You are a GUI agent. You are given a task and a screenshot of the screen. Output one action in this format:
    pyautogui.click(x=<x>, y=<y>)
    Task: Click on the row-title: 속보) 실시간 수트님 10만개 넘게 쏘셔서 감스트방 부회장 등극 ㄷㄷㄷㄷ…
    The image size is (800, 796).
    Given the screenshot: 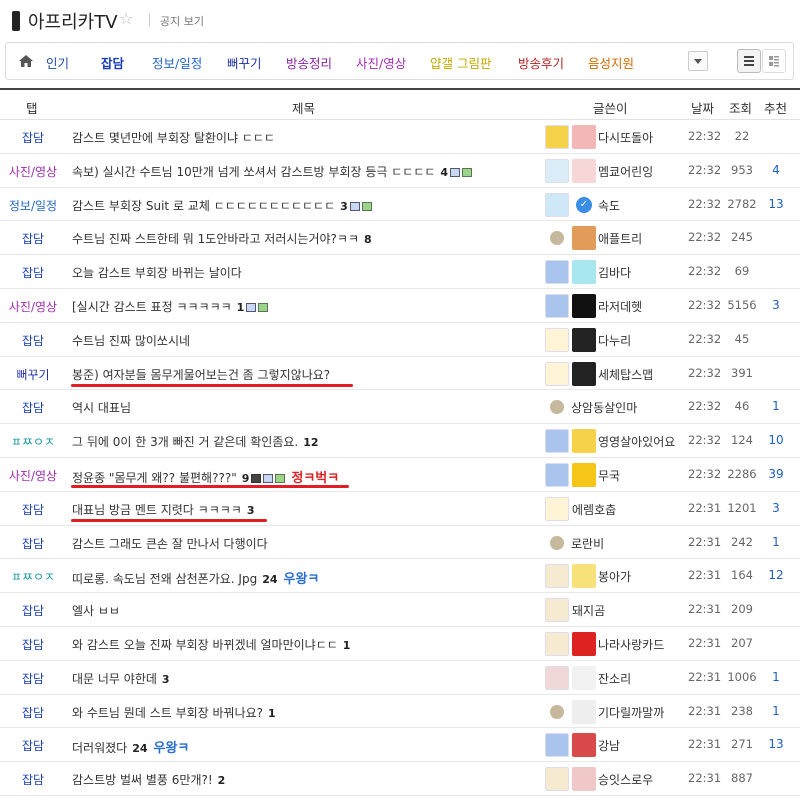 What is the action you would take?
    pyautogui.click(x=272, y=171)
    